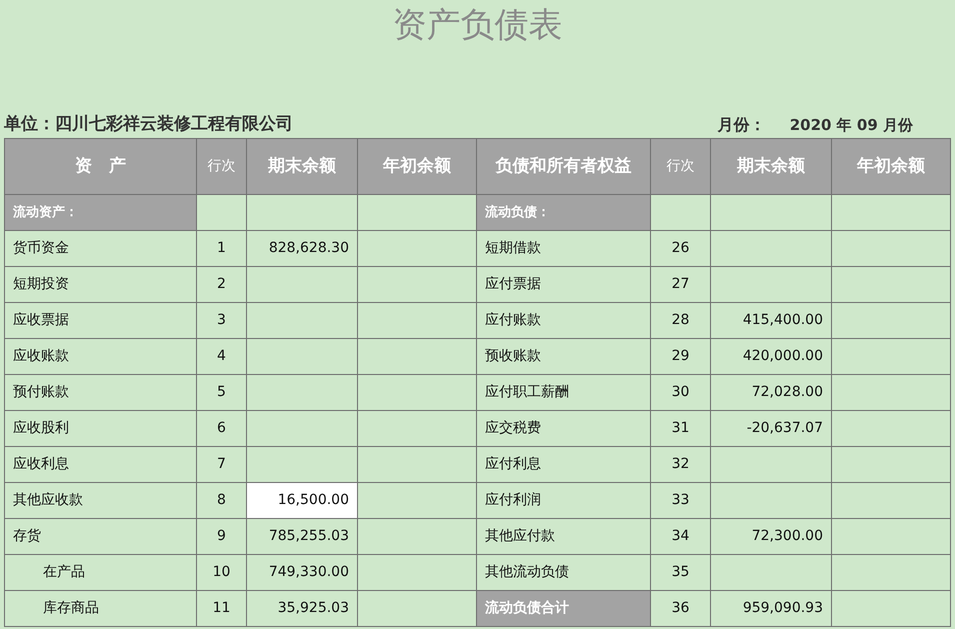 The height and width of the screenshot is (629, 955). What do you see at coordinates (563, 536) in the screenshot?
I see `account-name: 其他应付款` at bounding box center [563, 536].